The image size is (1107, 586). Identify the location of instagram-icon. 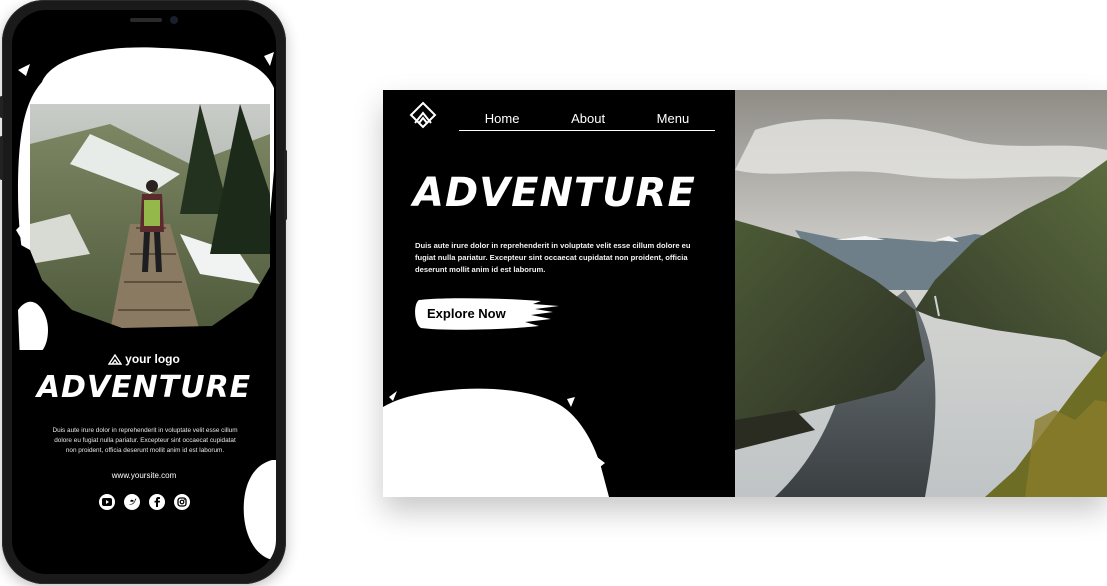
(181, 502).